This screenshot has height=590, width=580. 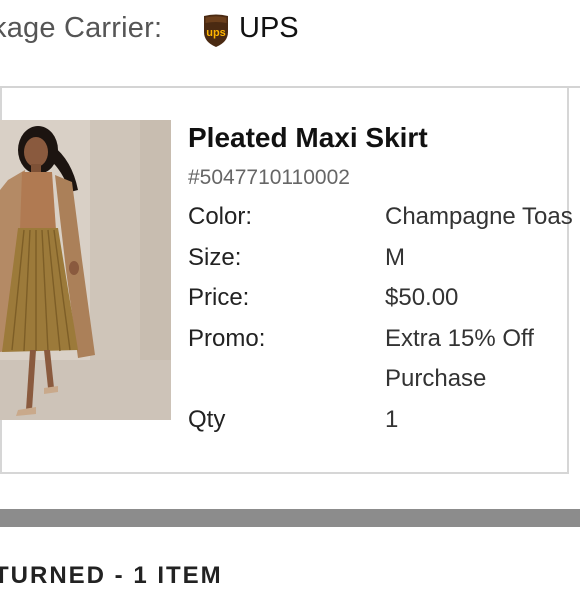 What do you see at coordinates (215, 257) in the screenshot?
I see `size-label: Size:` at bounding box center [215, 257].